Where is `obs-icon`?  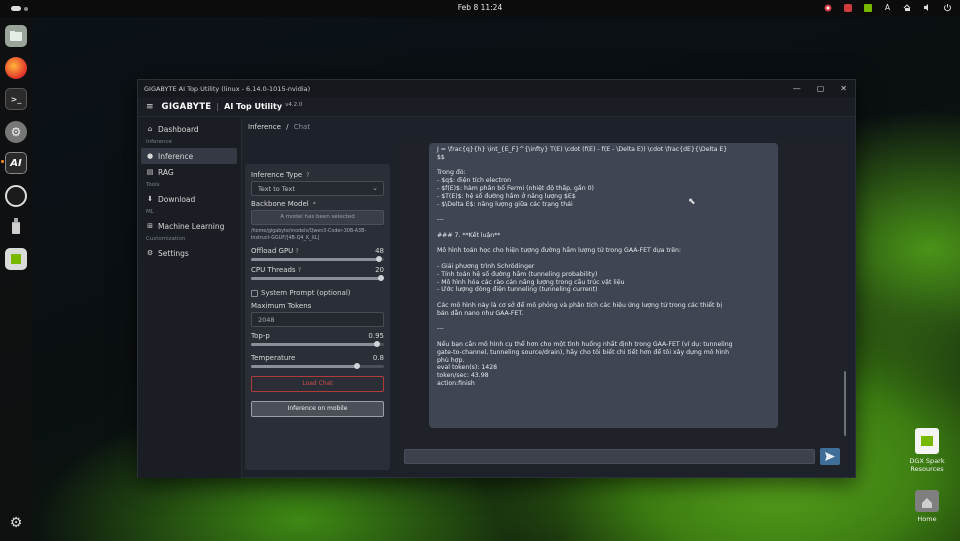 obs-icon is located at coordinates (16, 196).